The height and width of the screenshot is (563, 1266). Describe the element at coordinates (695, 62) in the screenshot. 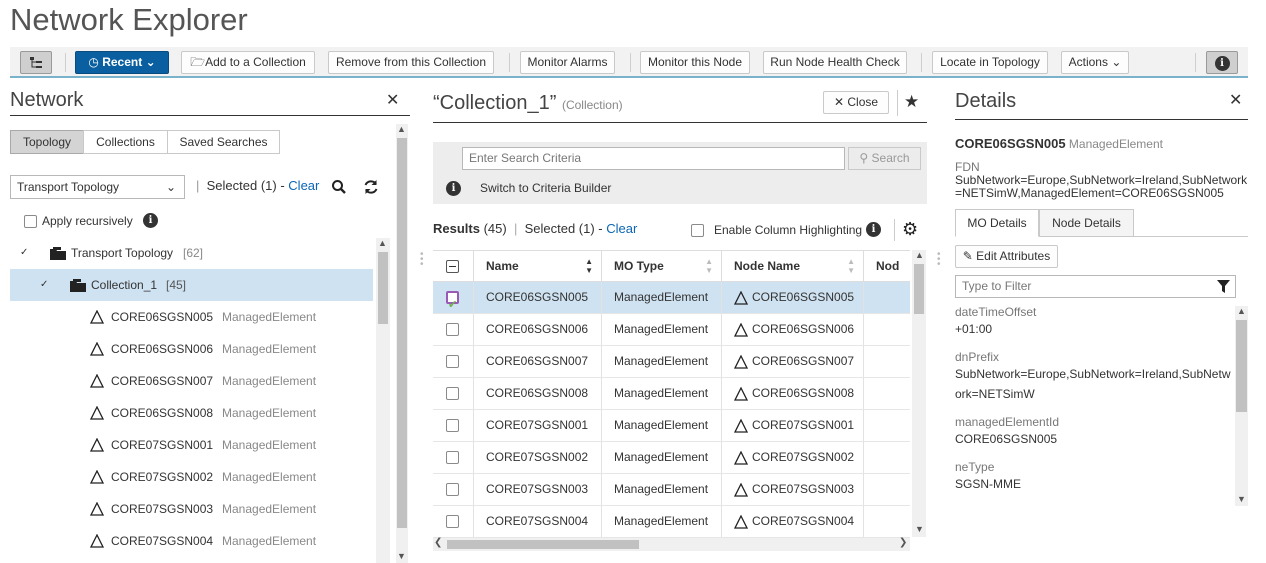

I see `monitor-node-button: Monitor this Node` at that location.